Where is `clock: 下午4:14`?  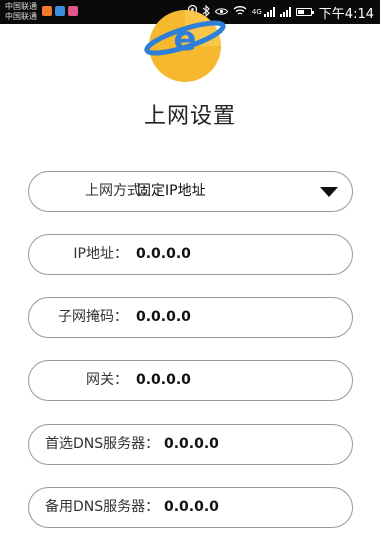
clock: 下午4:14 is located at coordinates (346, 14).